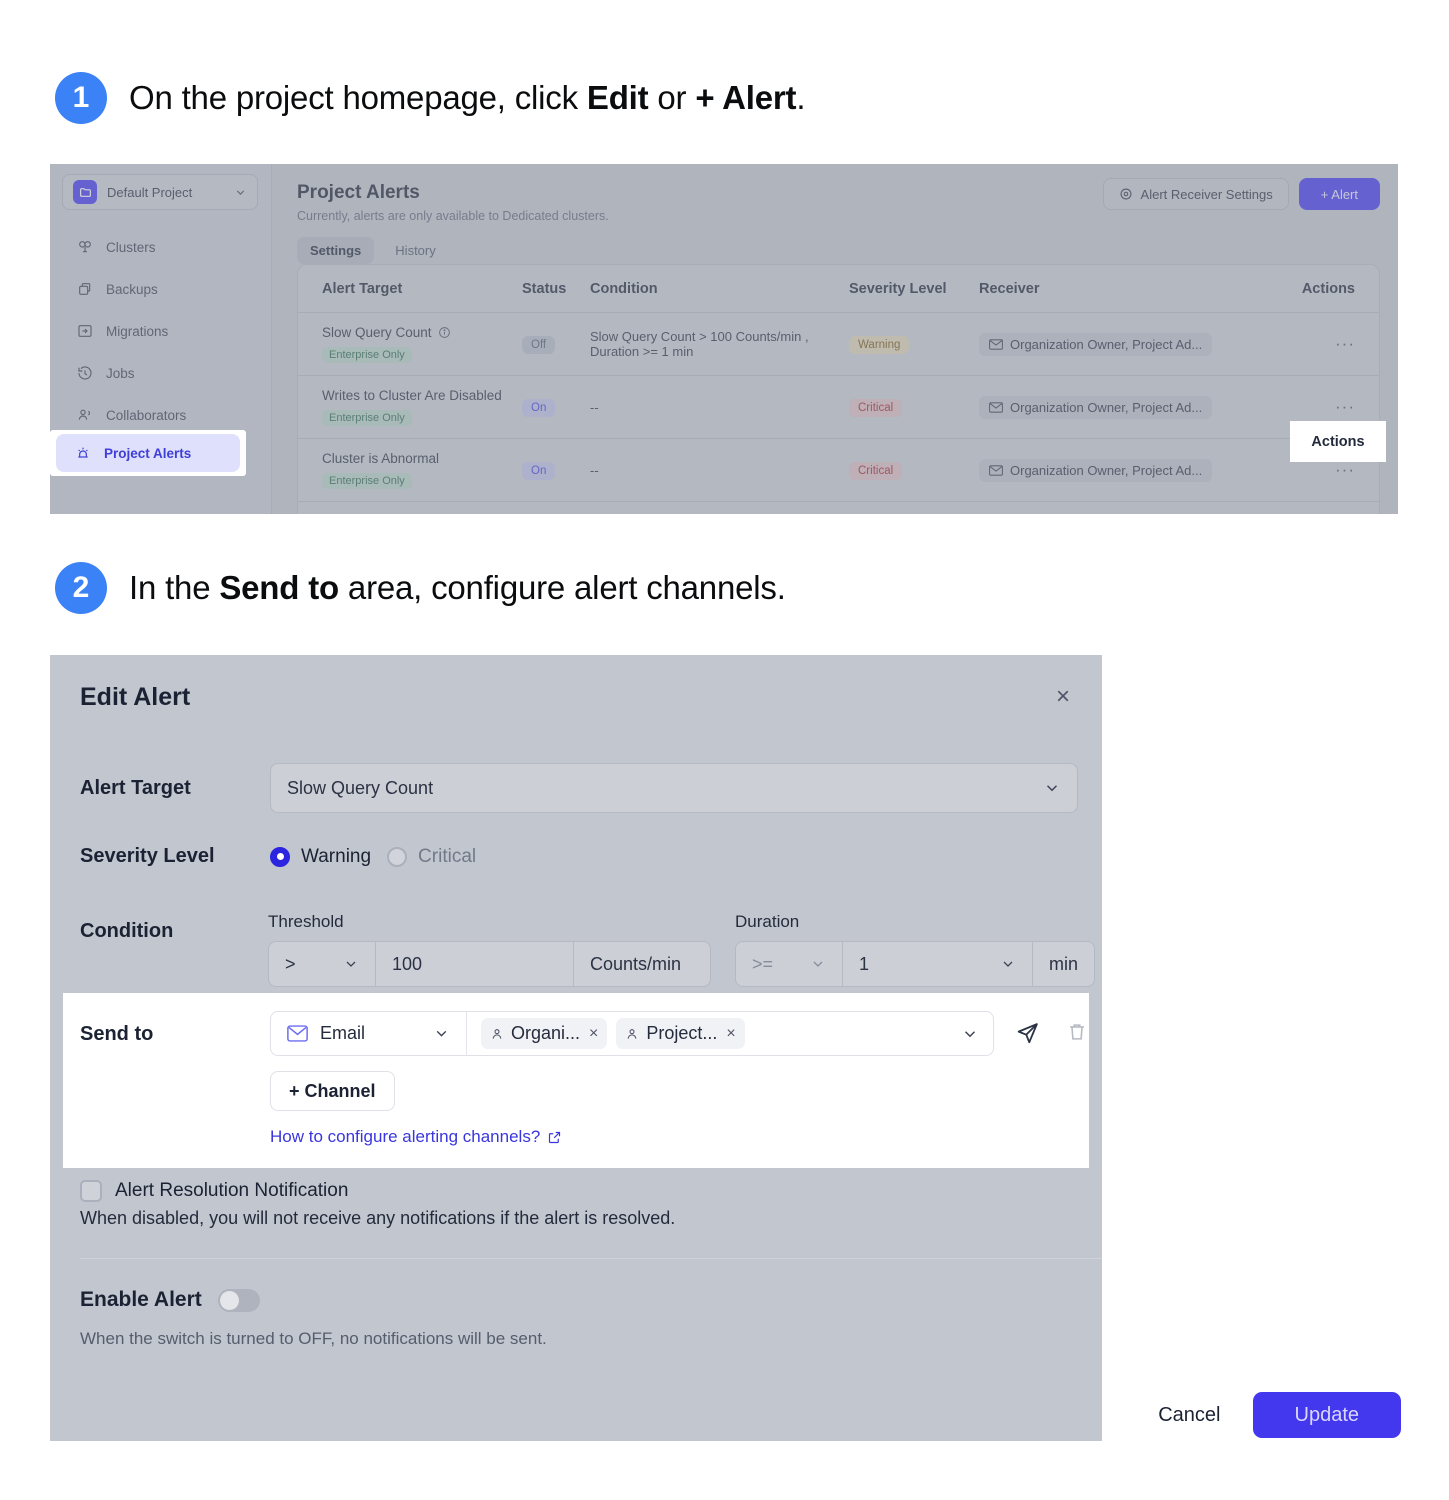  I want to click on sidebar-item-jobs: Jobs, so click(160, 373).